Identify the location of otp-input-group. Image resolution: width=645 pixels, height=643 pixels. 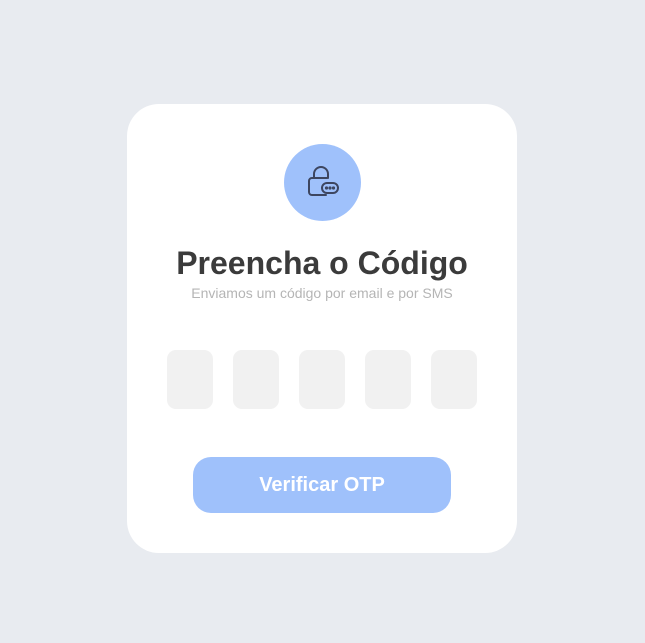
(322, 379).